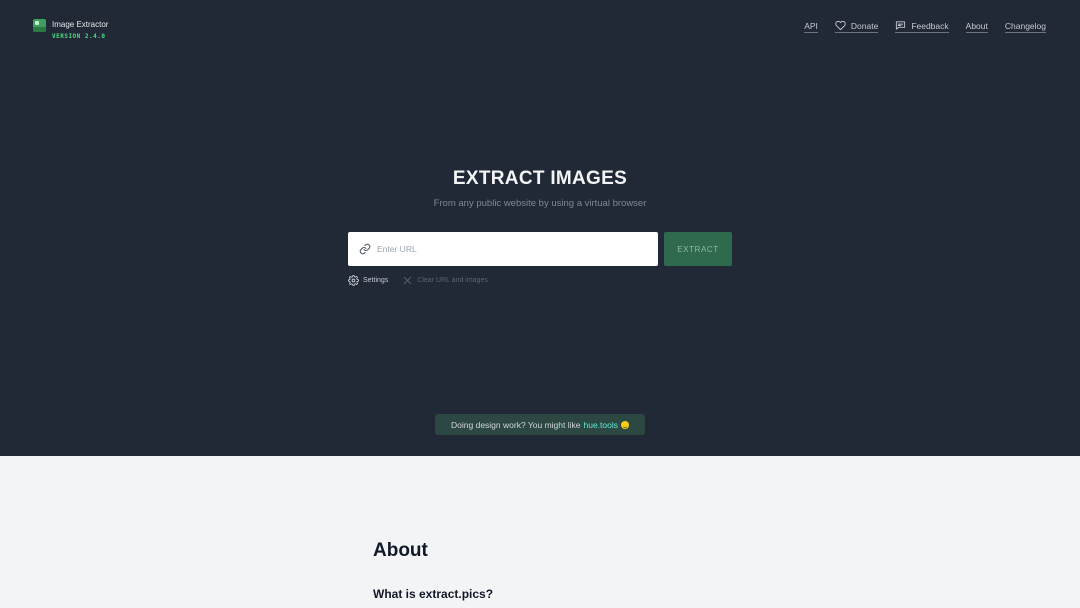 The image size is (1080, 608). Describe the element at coordinates (516, 424) in the screenshot. I see `promo-text: Doing design work? You might like` at that location.